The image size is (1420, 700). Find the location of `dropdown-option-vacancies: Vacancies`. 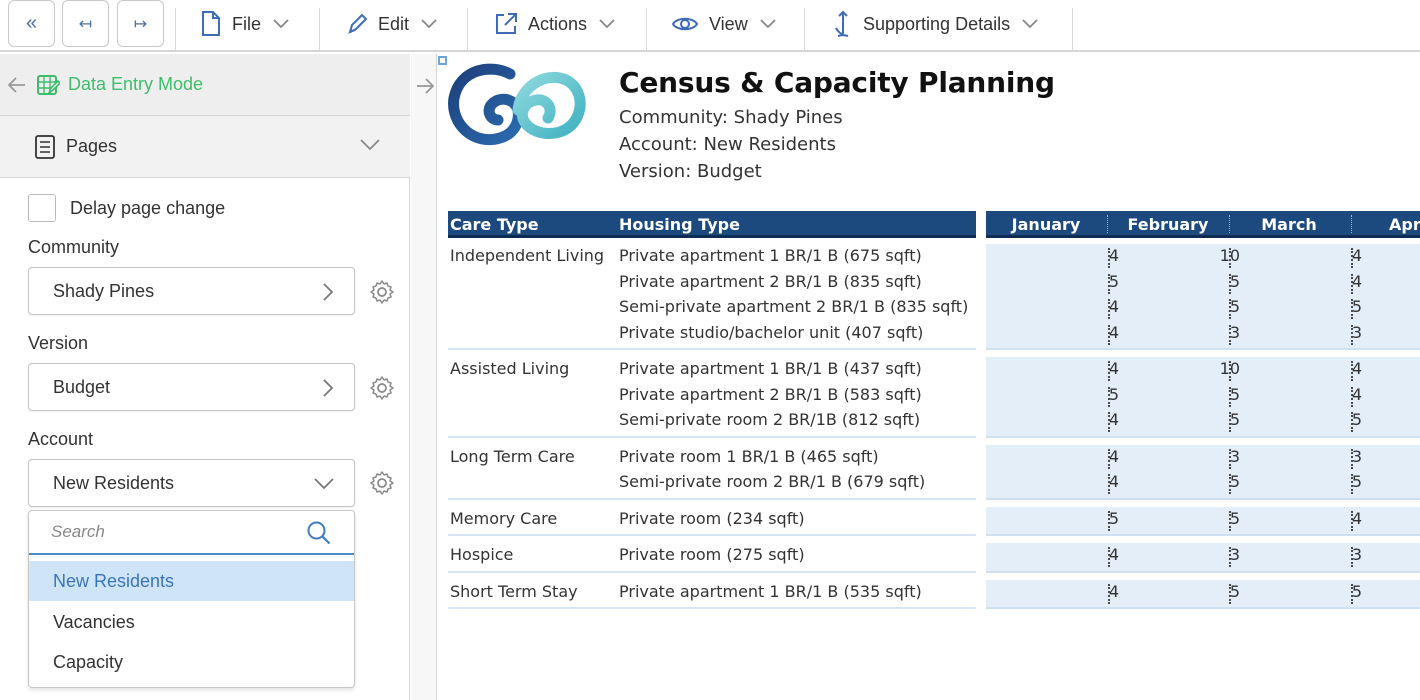

dropdown-option-vacancies: Vacancies is located at coordinates (191, 622).